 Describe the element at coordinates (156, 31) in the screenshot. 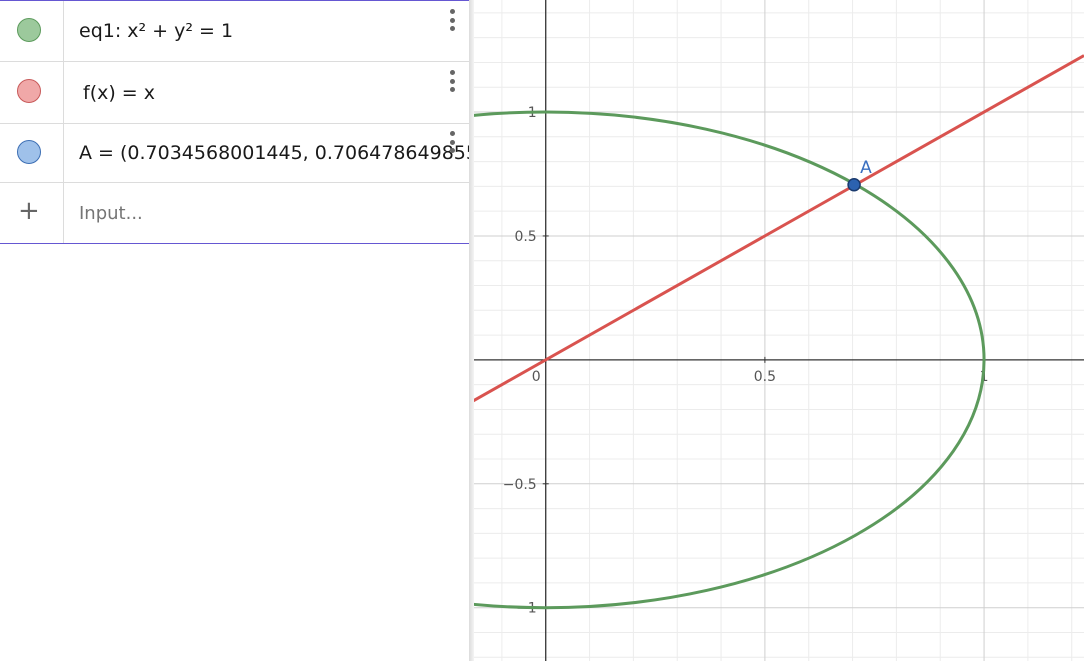

I see `expression-eq1: eq1: x² + y² = 1` at that location.